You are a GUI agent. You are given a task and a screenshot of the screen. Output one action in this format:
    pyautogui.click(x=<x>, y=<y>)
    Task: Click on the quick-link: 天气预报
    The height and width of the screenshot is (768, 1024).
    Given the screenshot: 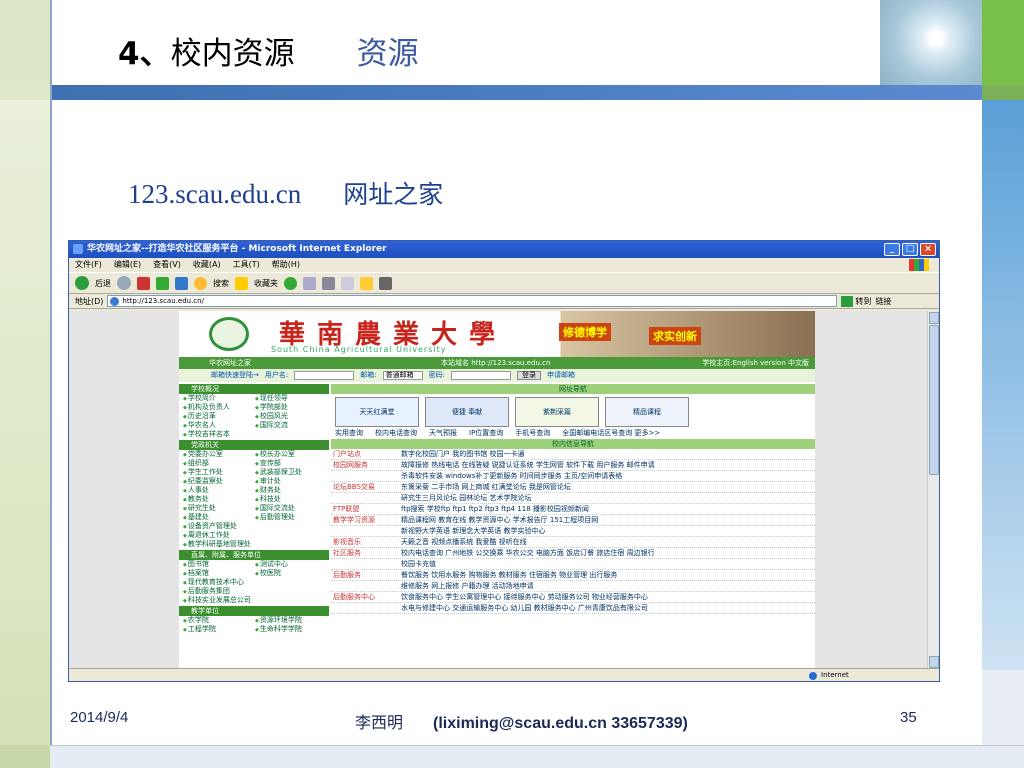 What is the action you would take?
    pyautogui.click(x=443, y=433)
    